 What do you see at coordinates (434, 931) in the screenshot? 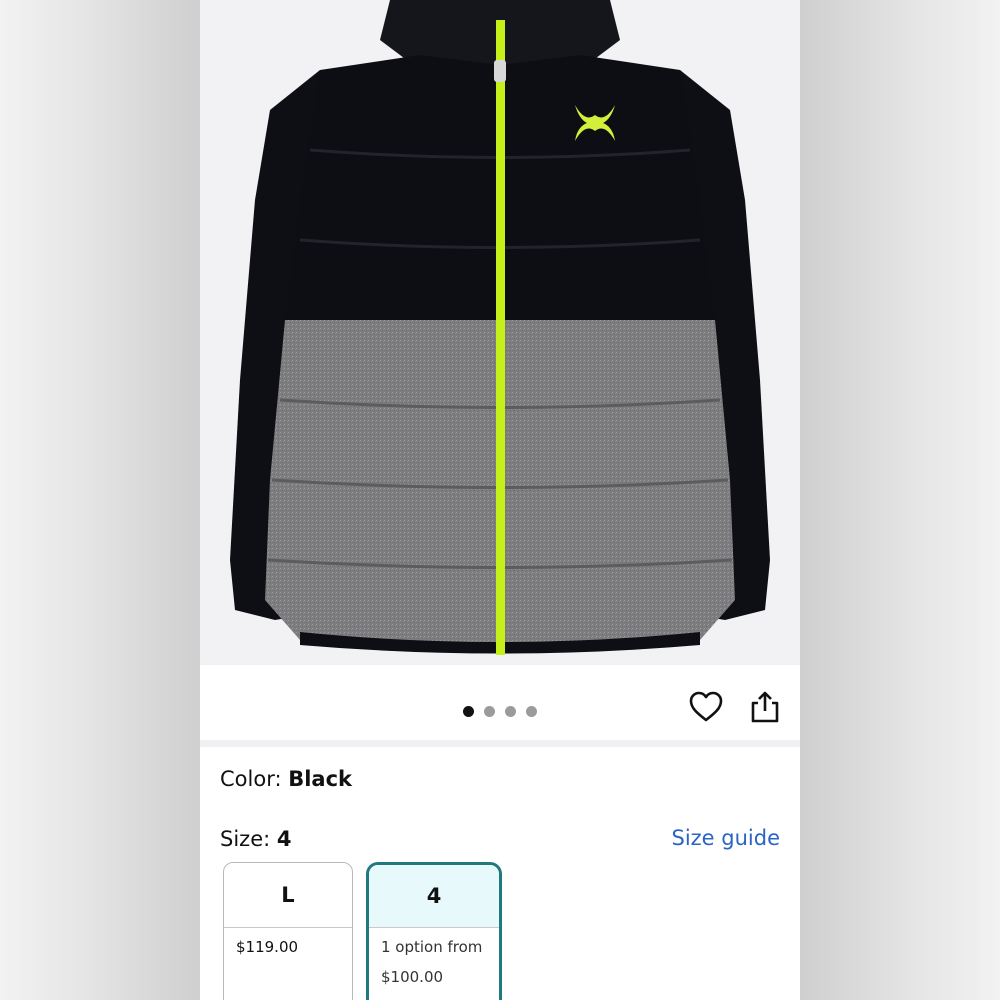
I see `size-option-4-selected: 4 1 option from $100.00` at bounding box center [434, 931].